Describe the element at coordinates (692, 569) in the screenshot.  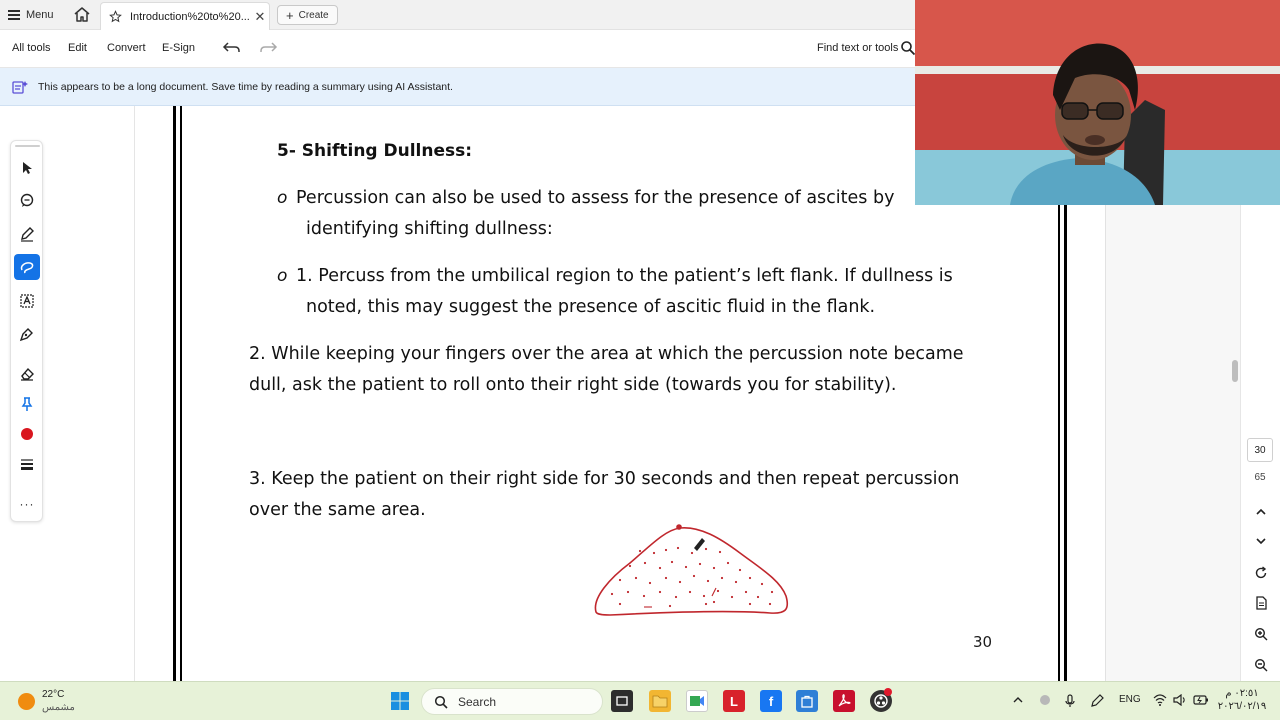
I see `abdomen-ascites-sketch` at that location.